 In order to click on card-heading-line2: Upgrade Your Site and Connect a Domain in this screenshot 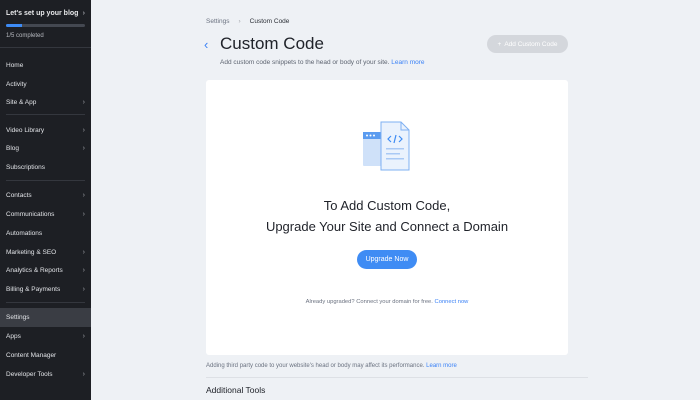, I will do `click(387, 226)`.